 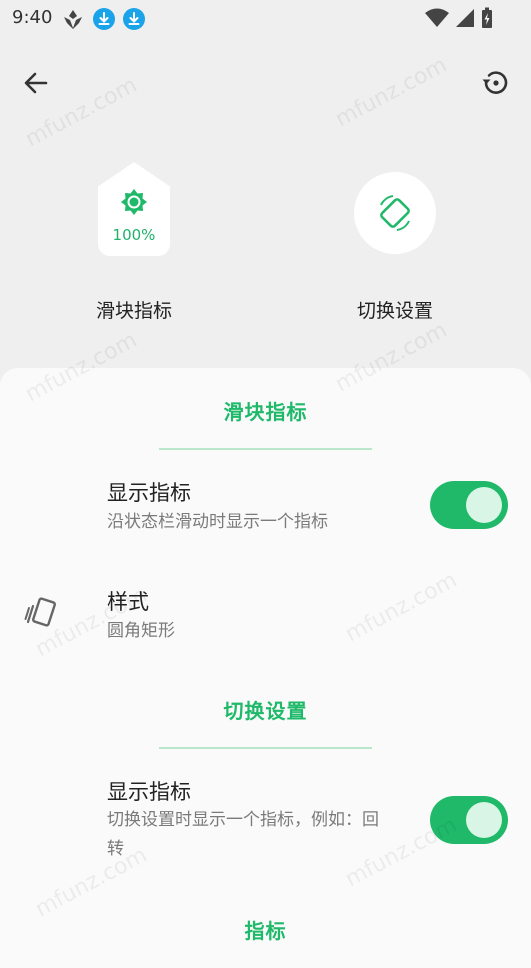 I want to click on wifi-icon, so click(x=437, y=17).